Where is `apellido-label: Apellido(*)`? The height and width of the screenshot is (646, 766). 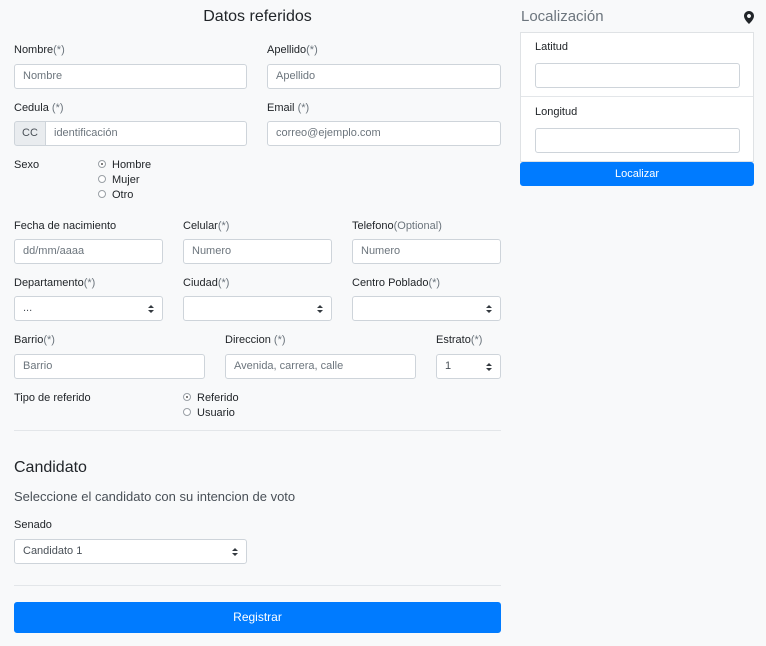
apellido-label: Apellido(*) is located at coordinates (292, 50).